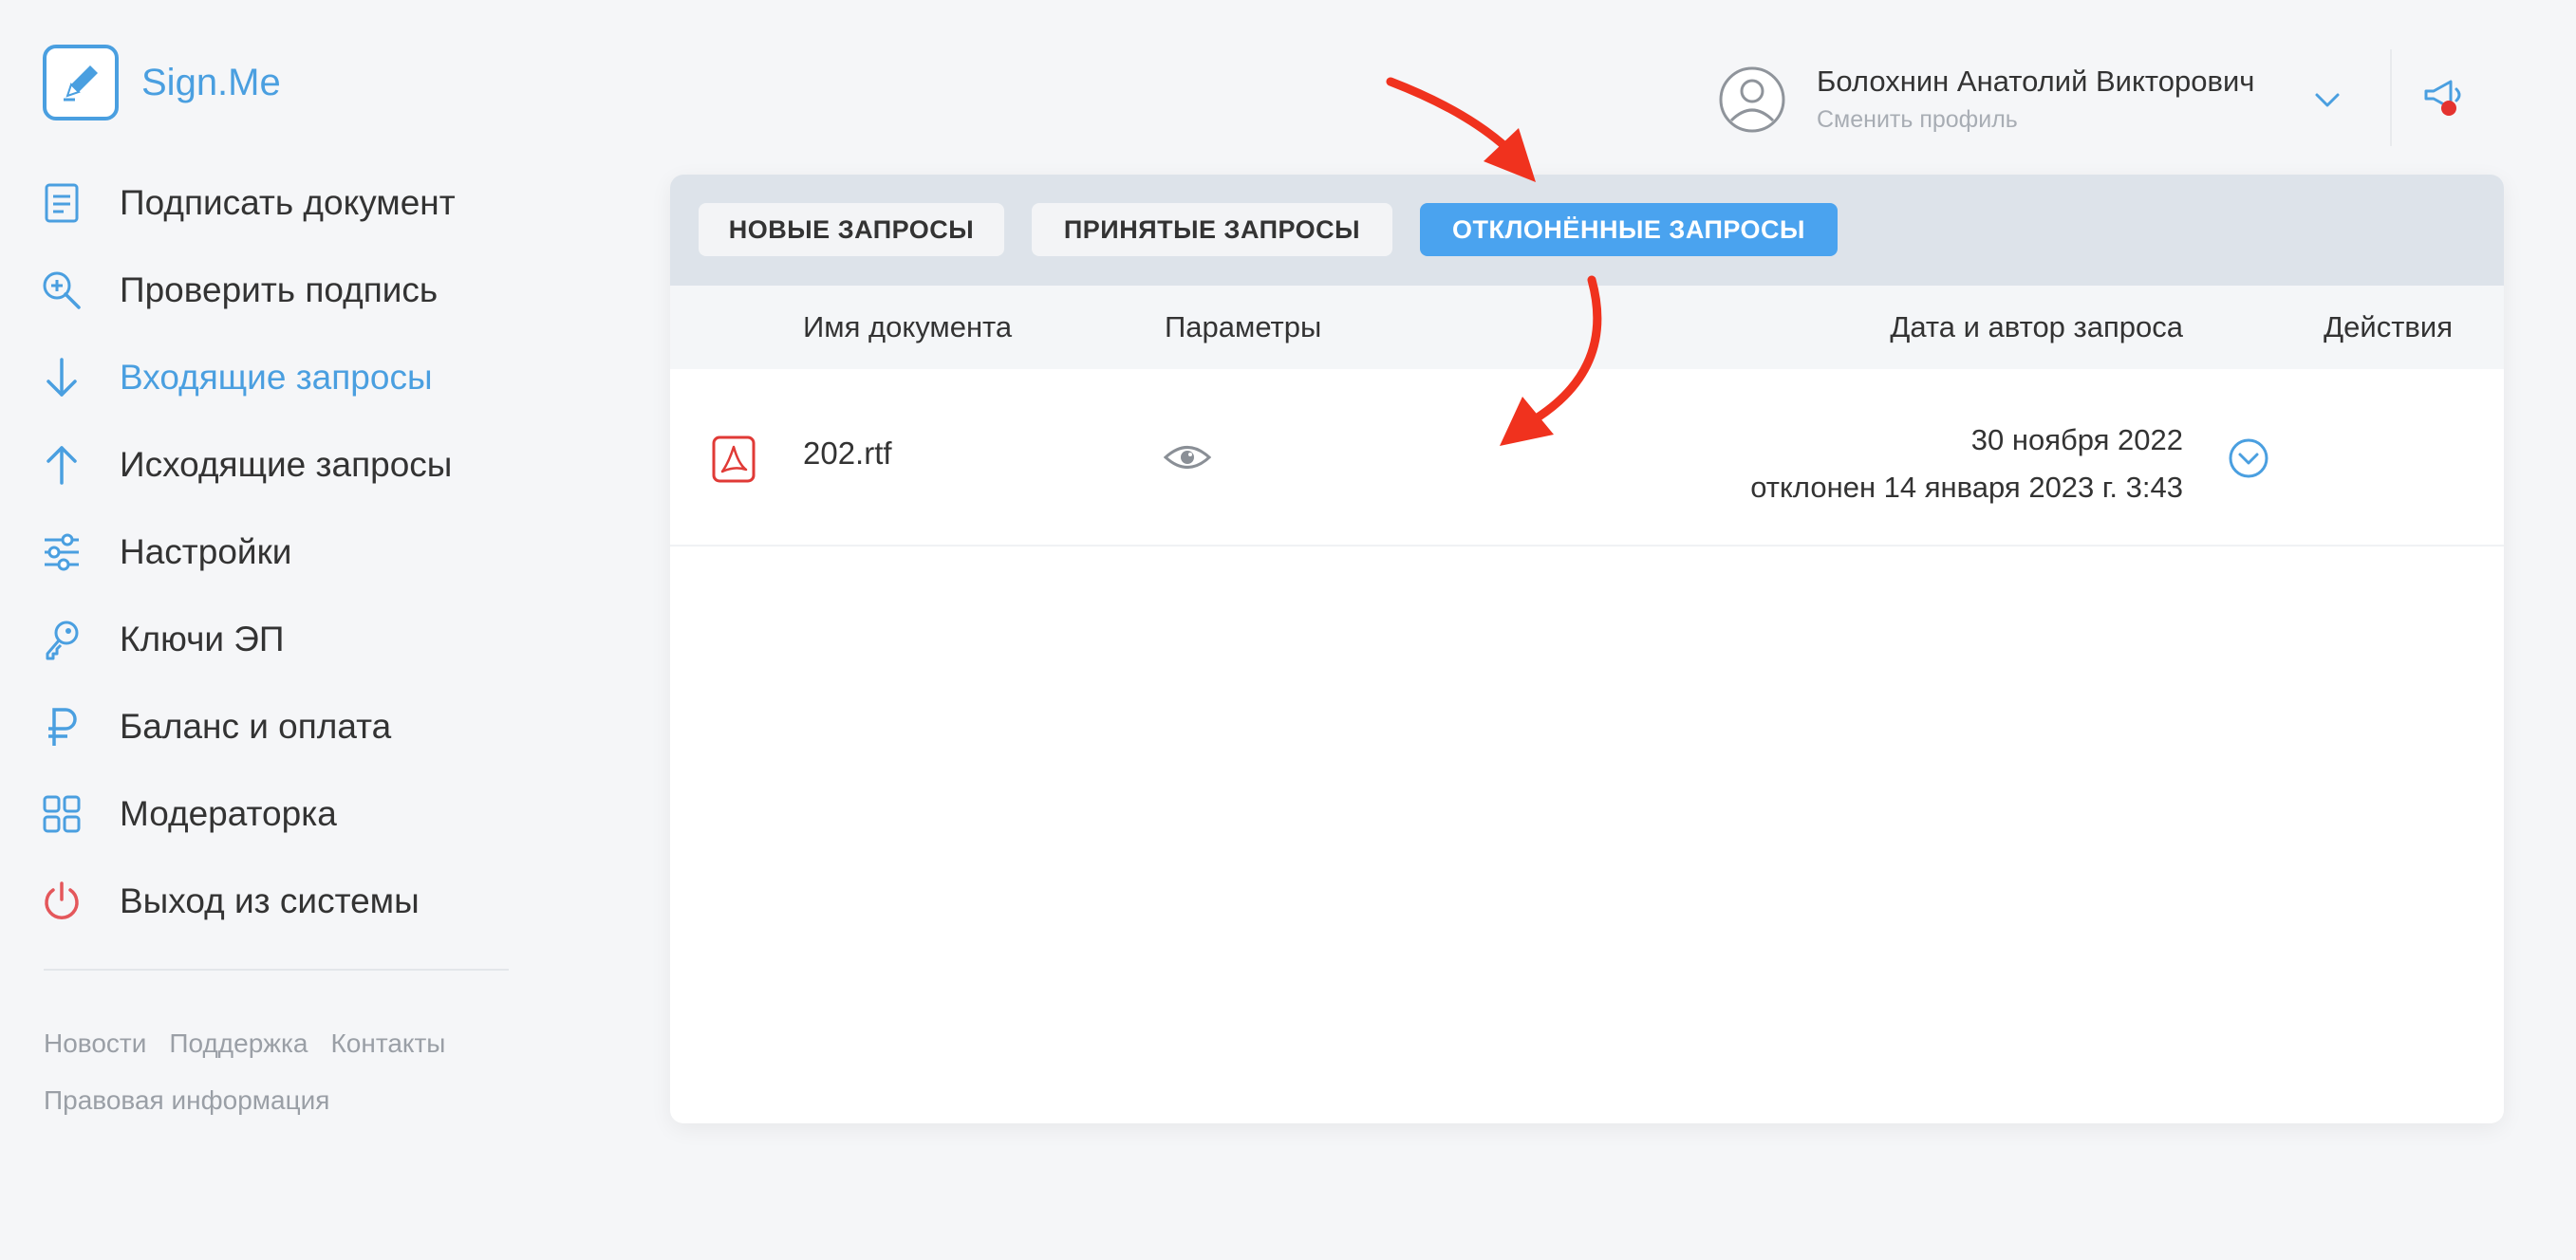 The width and height of the screenshot is (2576, 1260). Describe the element at coordinates (62, 552) in the screenshot. I see `sliders-icon` at that location.